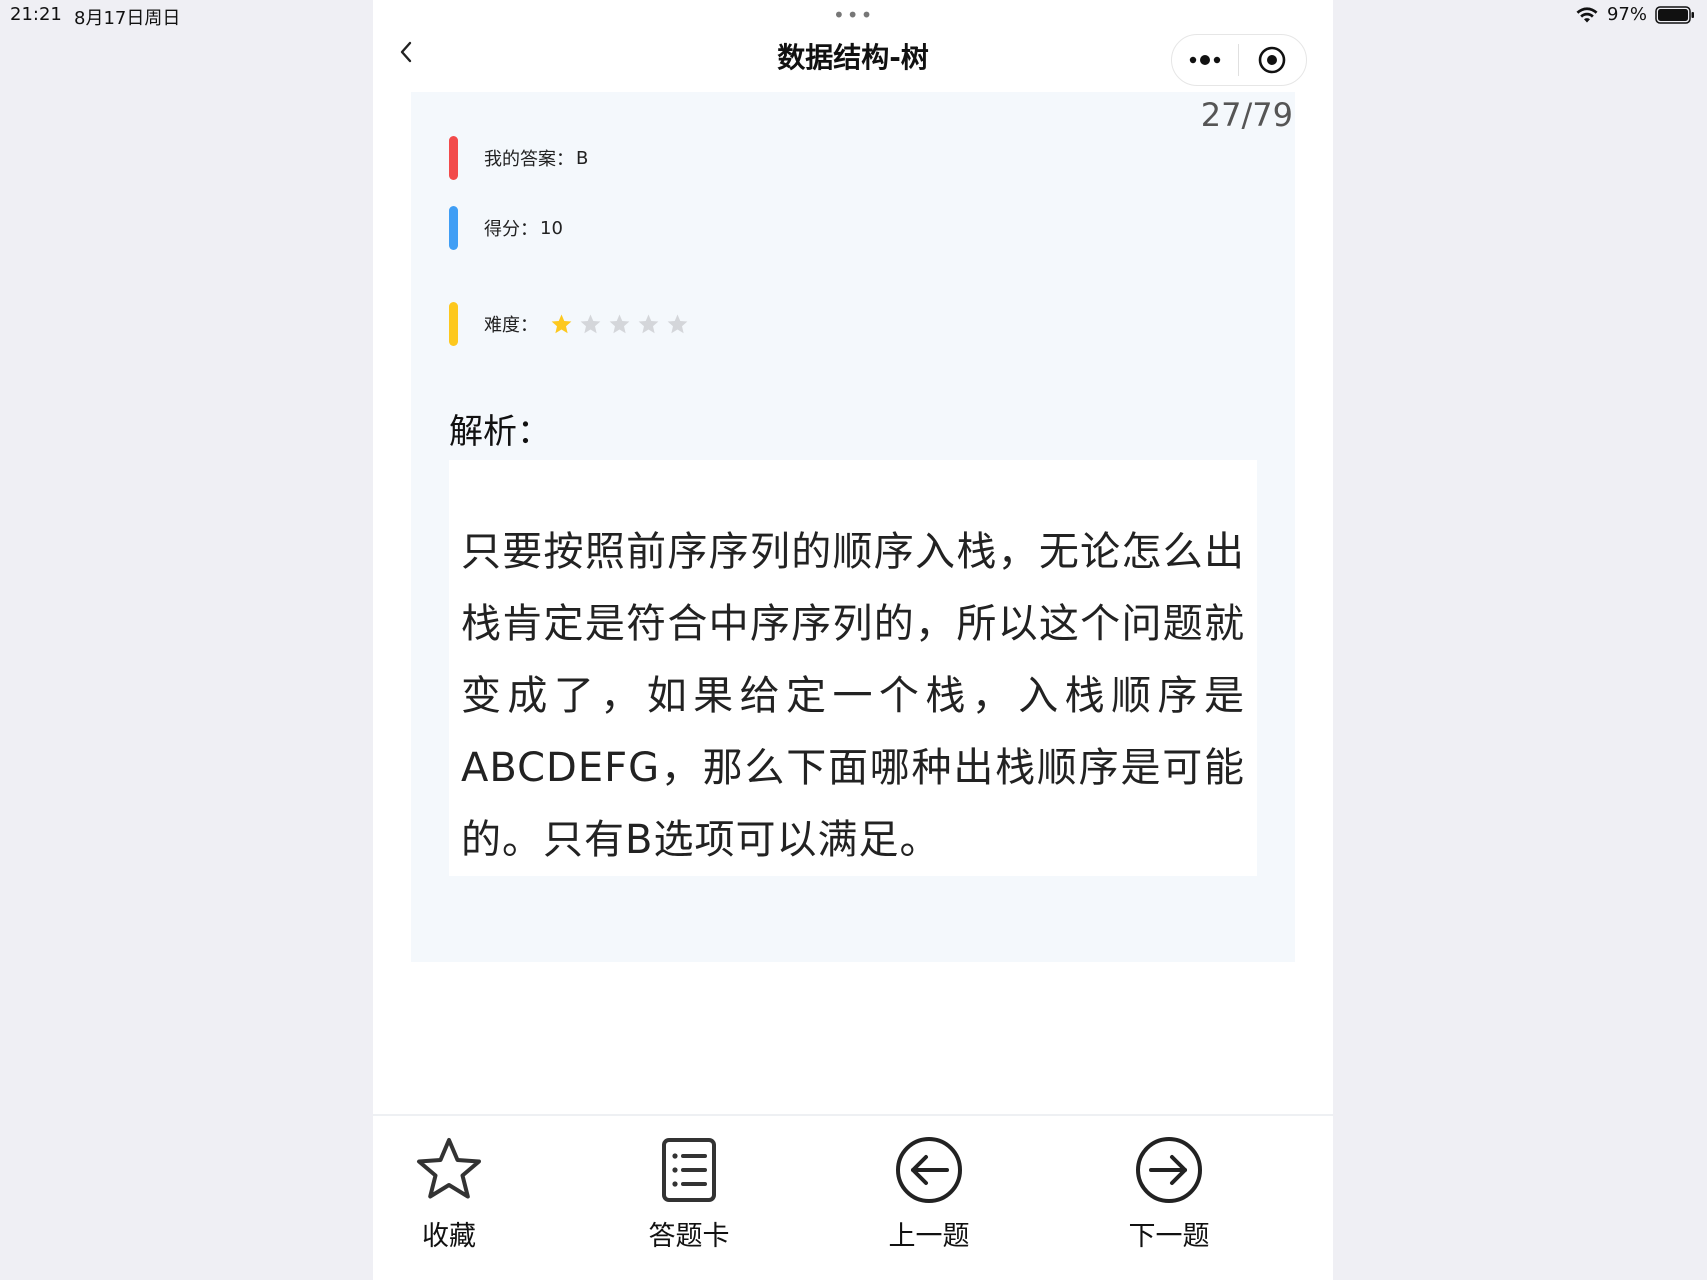 The image size is (1707, 1280). What do you see at coordinates (453, 158) in the screenshot?
I see `answer-bar` at bounding box center [453, 158].